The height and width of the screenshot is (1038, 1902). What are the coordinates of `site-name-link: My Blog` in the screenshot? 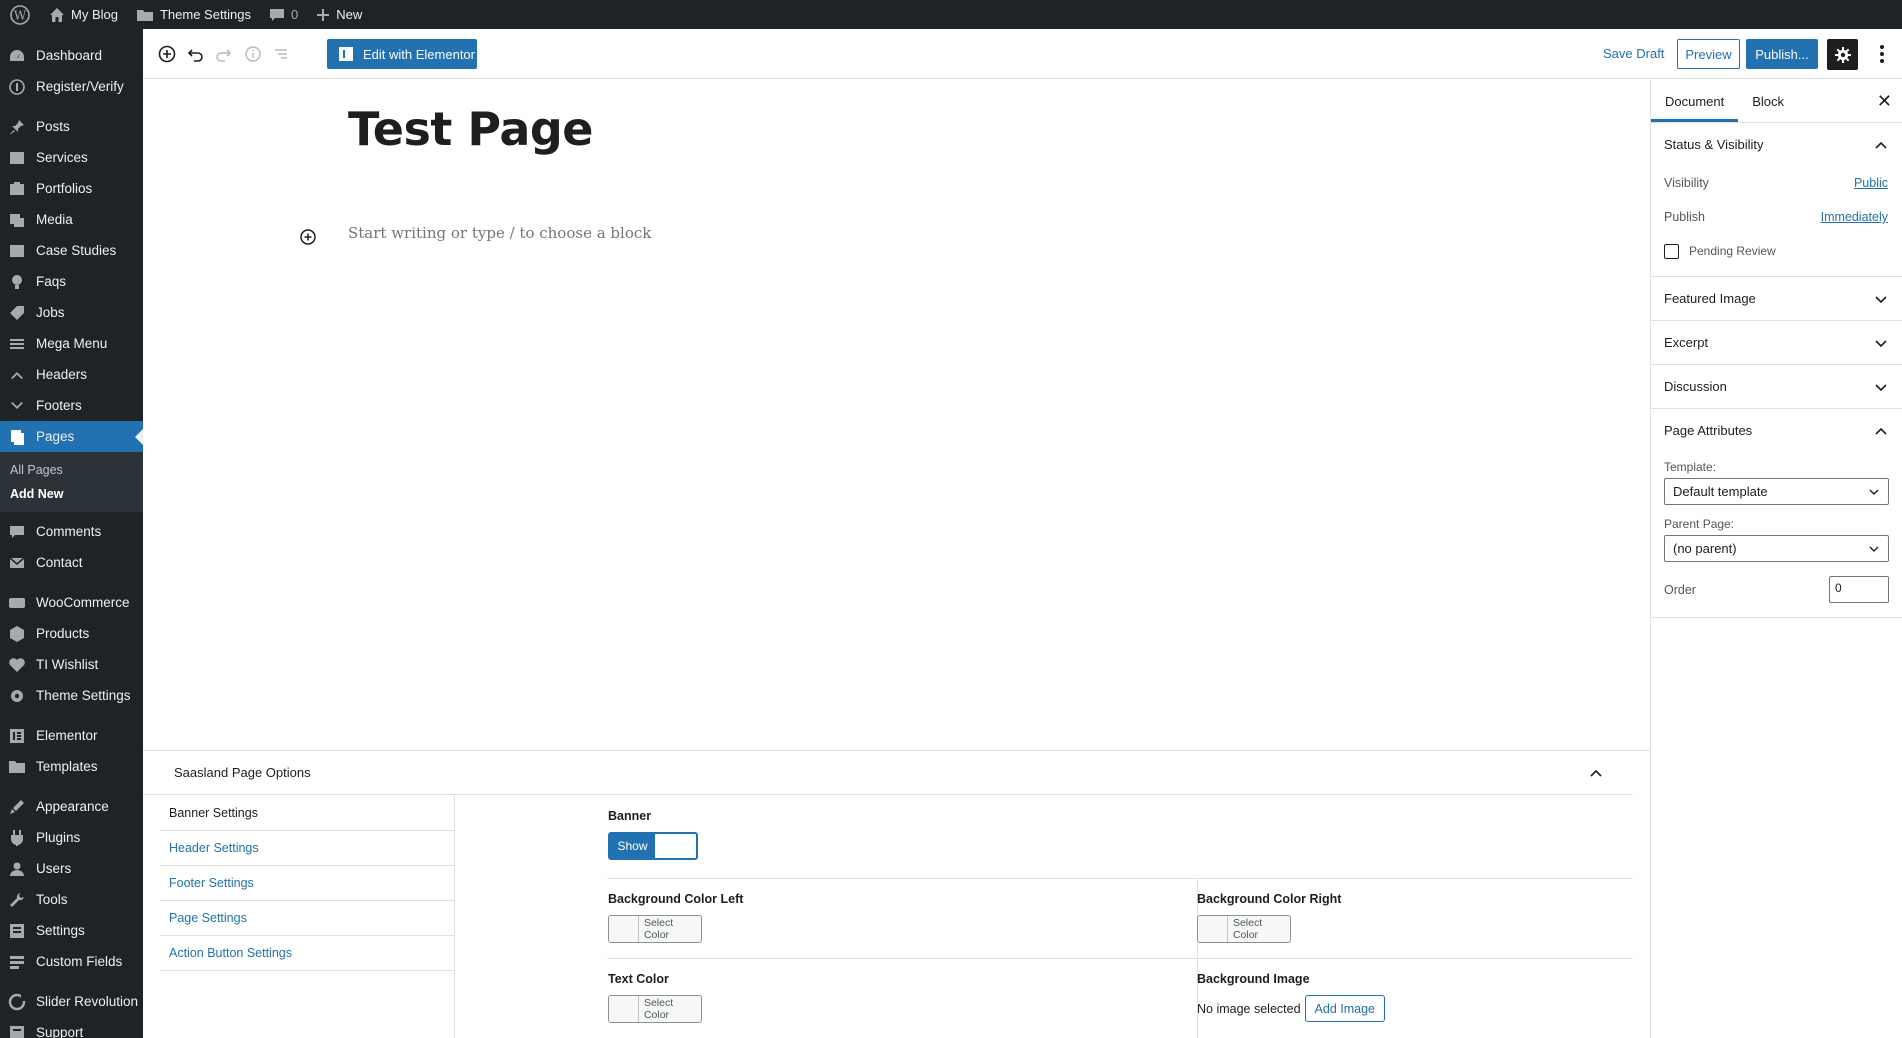 It's located at (83, 14).